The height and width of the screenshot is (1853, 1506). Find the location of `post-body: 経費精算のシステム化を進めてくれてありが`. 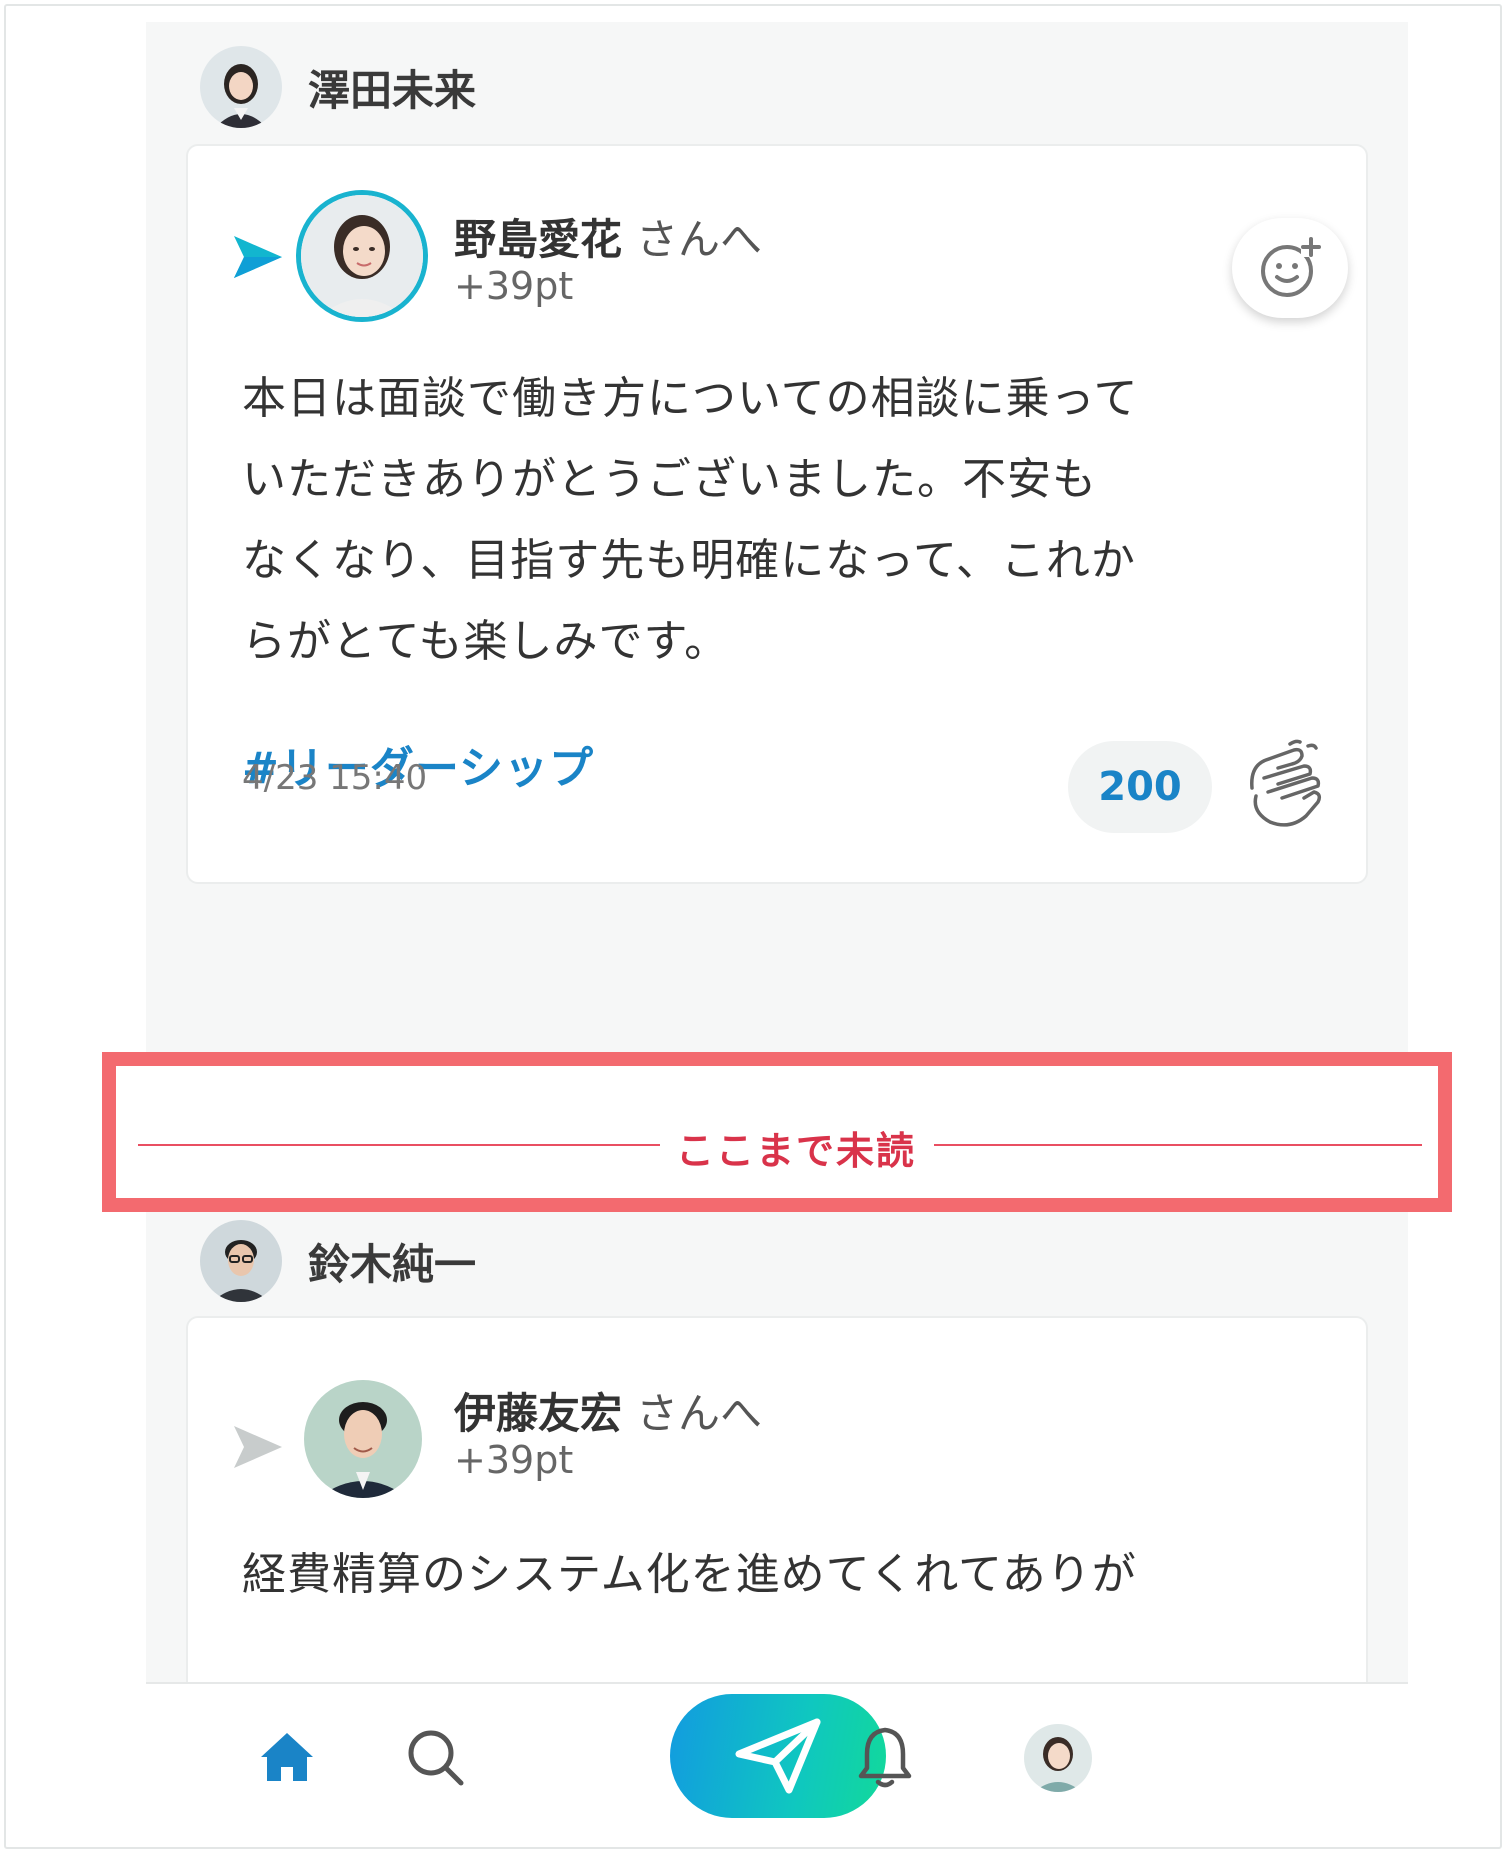

post-body: 経費精算のシステム化を進めてくれてありが is located at coordinates (787, 1574).